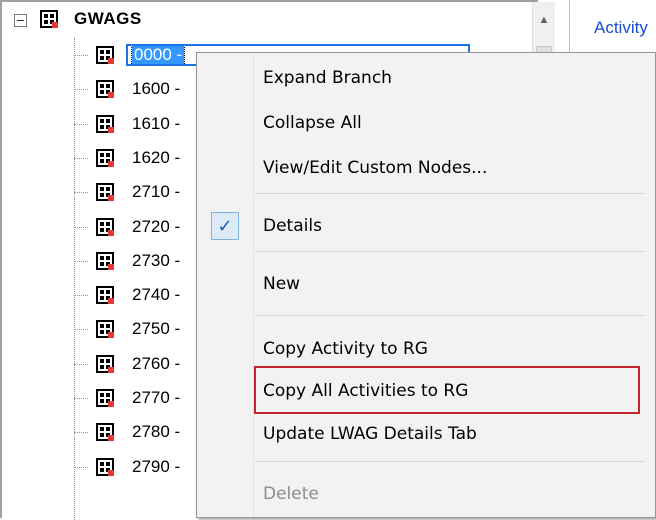 The height and width of the screenshot is (520, 656). Describe the element at coordinates (156, 364) in the screenshot. I see `tree-node-label: 2760 -` at that location.